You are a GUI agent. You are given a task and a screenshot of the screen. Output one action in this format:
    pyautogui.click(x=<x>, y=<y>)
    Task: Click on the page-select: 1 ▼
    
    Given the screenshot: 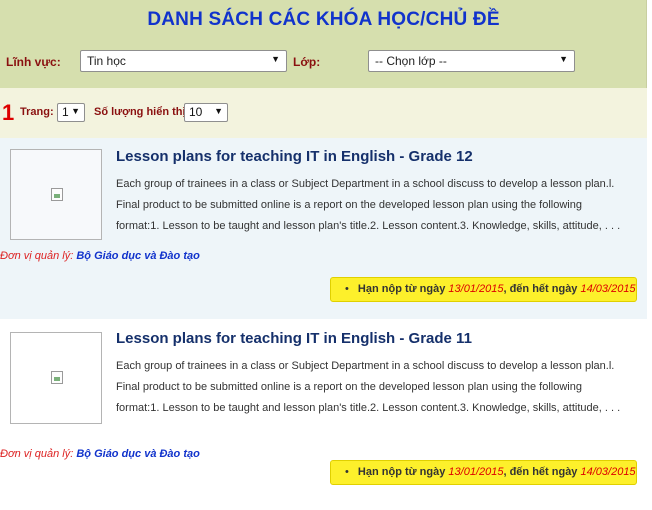 What is the action you would take?
    pyautogui.click(x=71, y=112)
    